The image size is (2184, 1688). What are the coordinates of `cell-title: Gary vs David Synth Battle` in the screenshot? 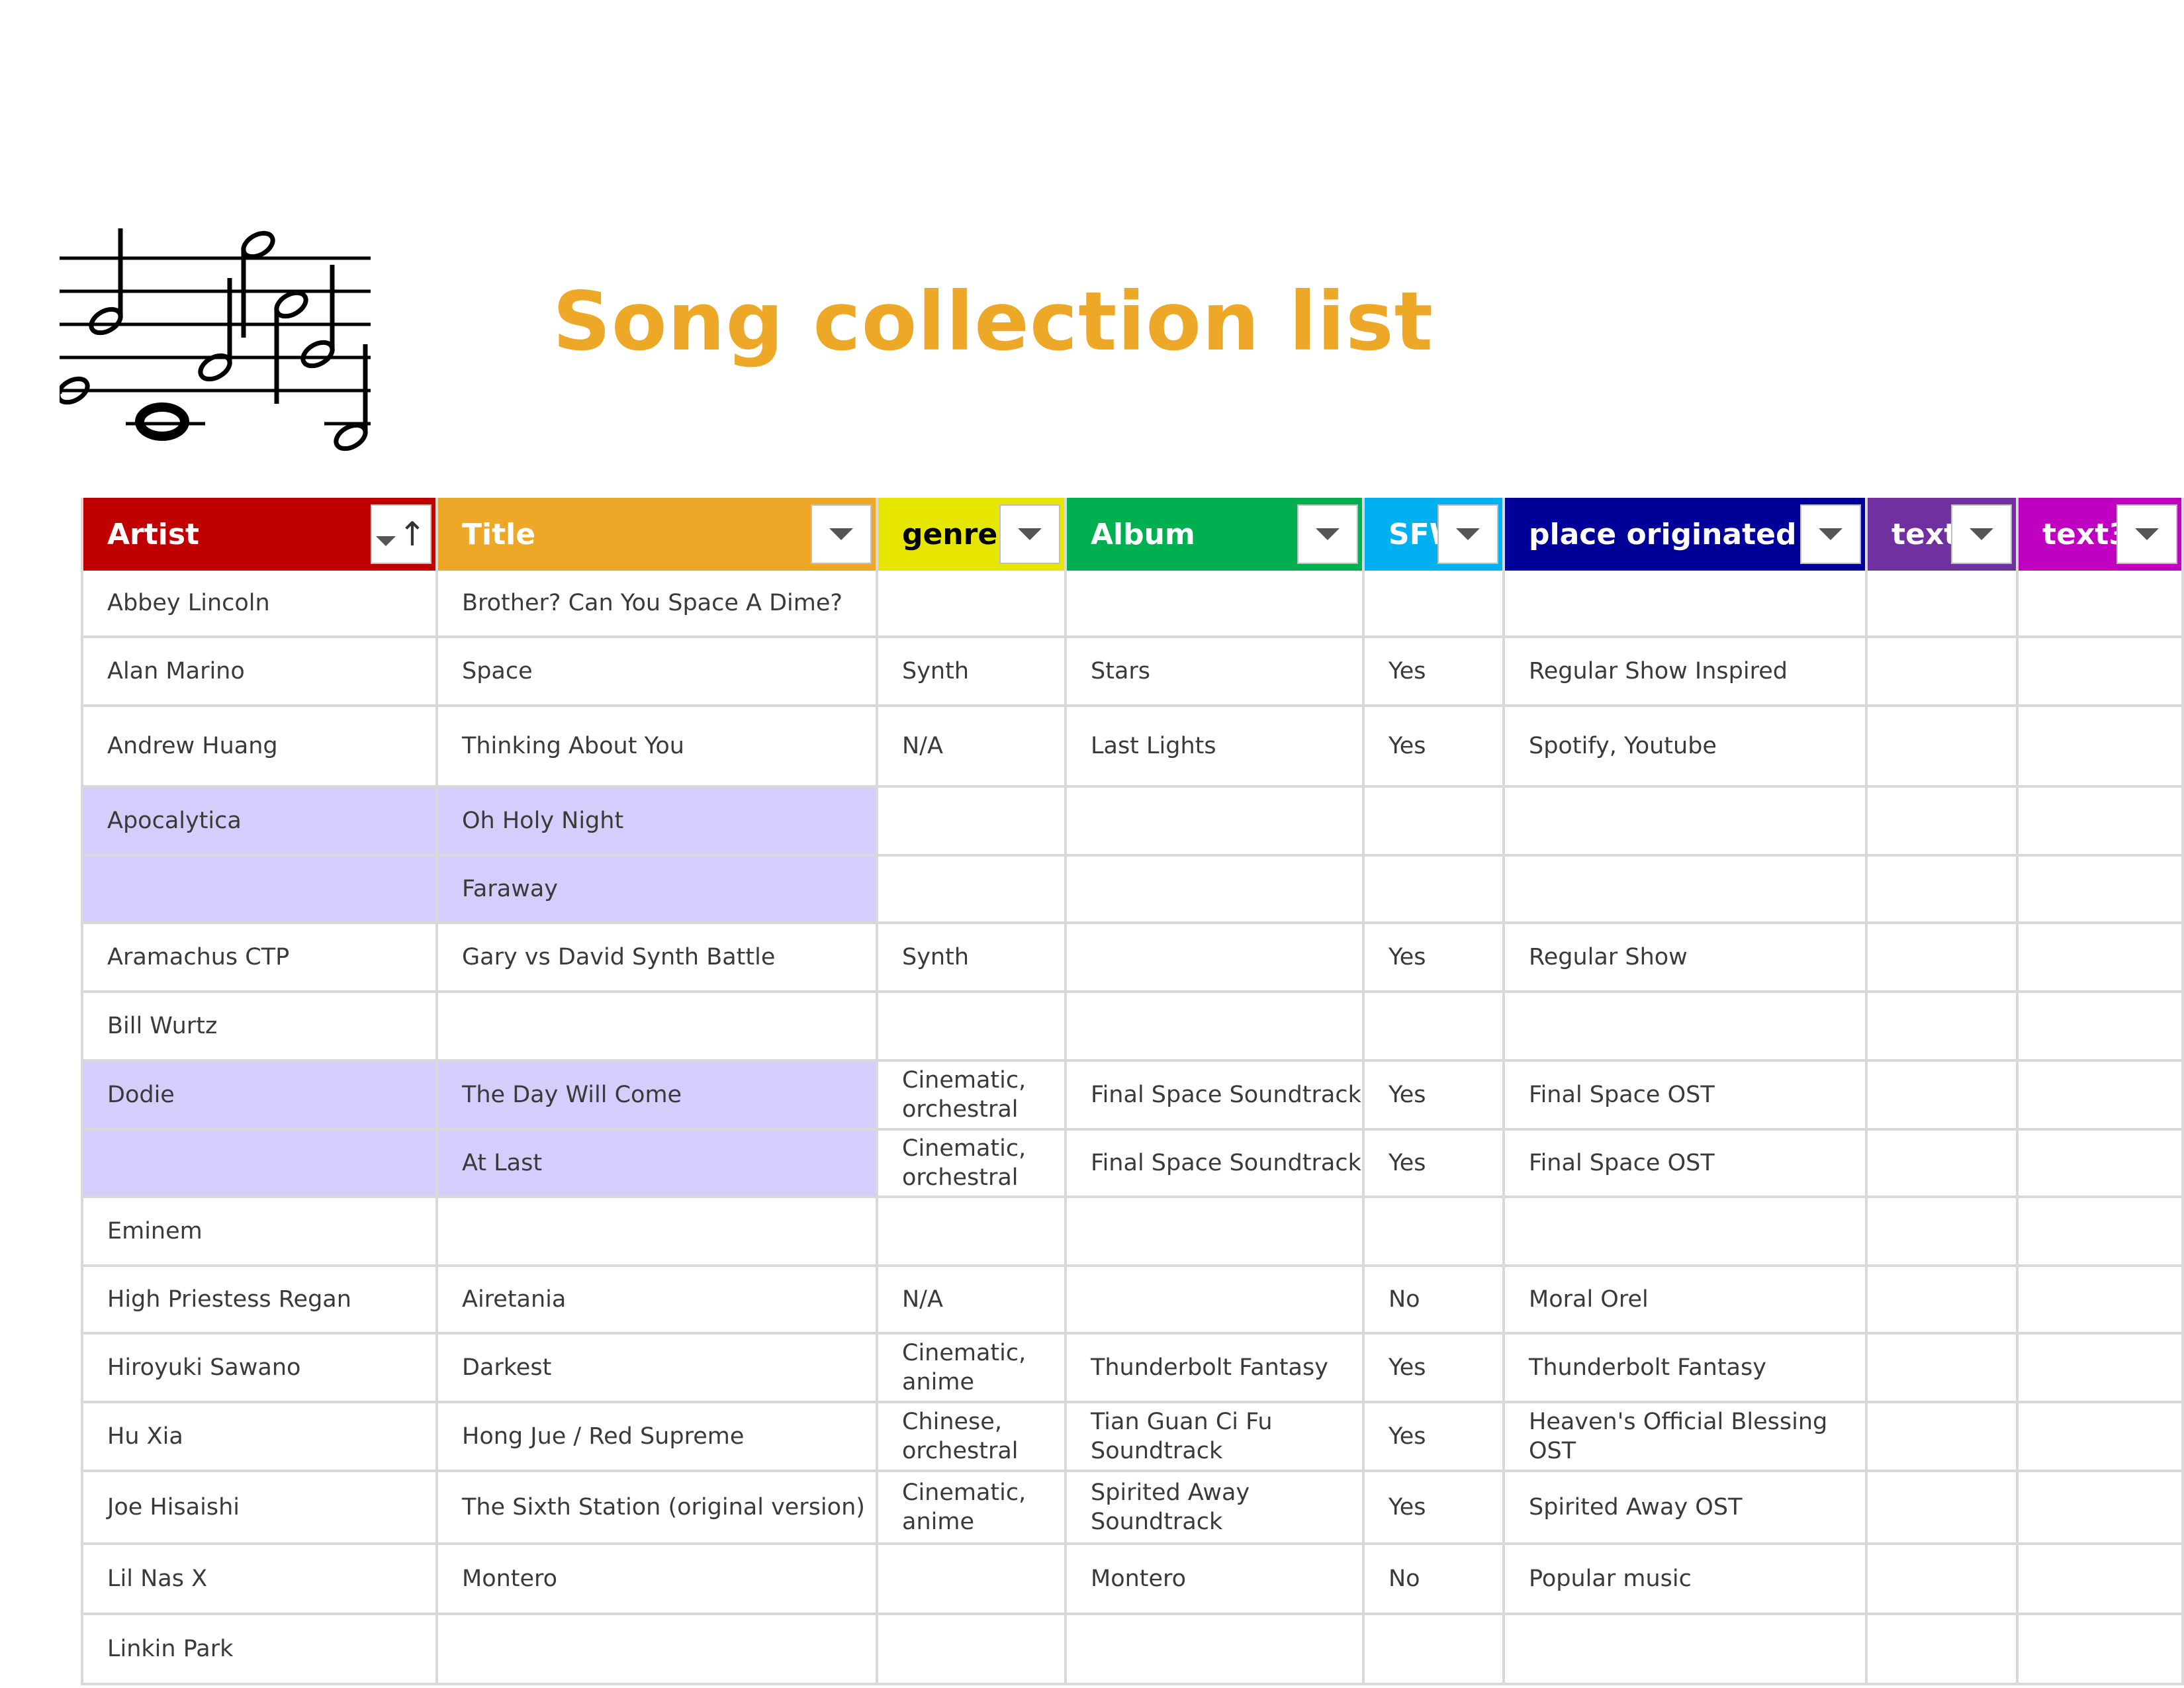 It's located at (658, 958).